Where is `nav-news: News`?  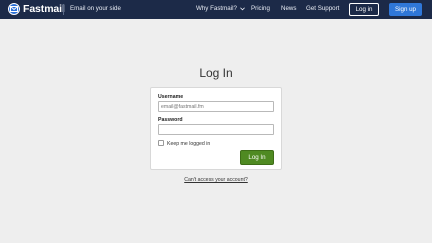 nav-news: News is located at coordinates (288, 8).